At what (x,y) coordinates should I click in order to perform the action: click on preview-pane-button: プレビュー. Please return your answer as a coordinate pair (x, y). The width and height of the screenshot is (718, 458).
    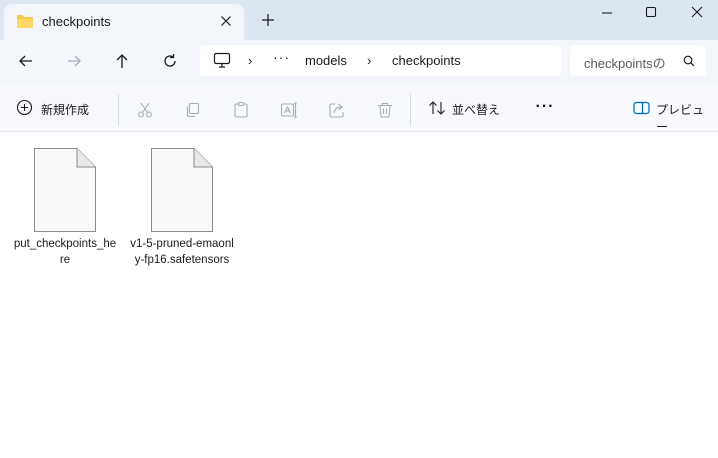
    Looking at the image, I should click on (668, 112).